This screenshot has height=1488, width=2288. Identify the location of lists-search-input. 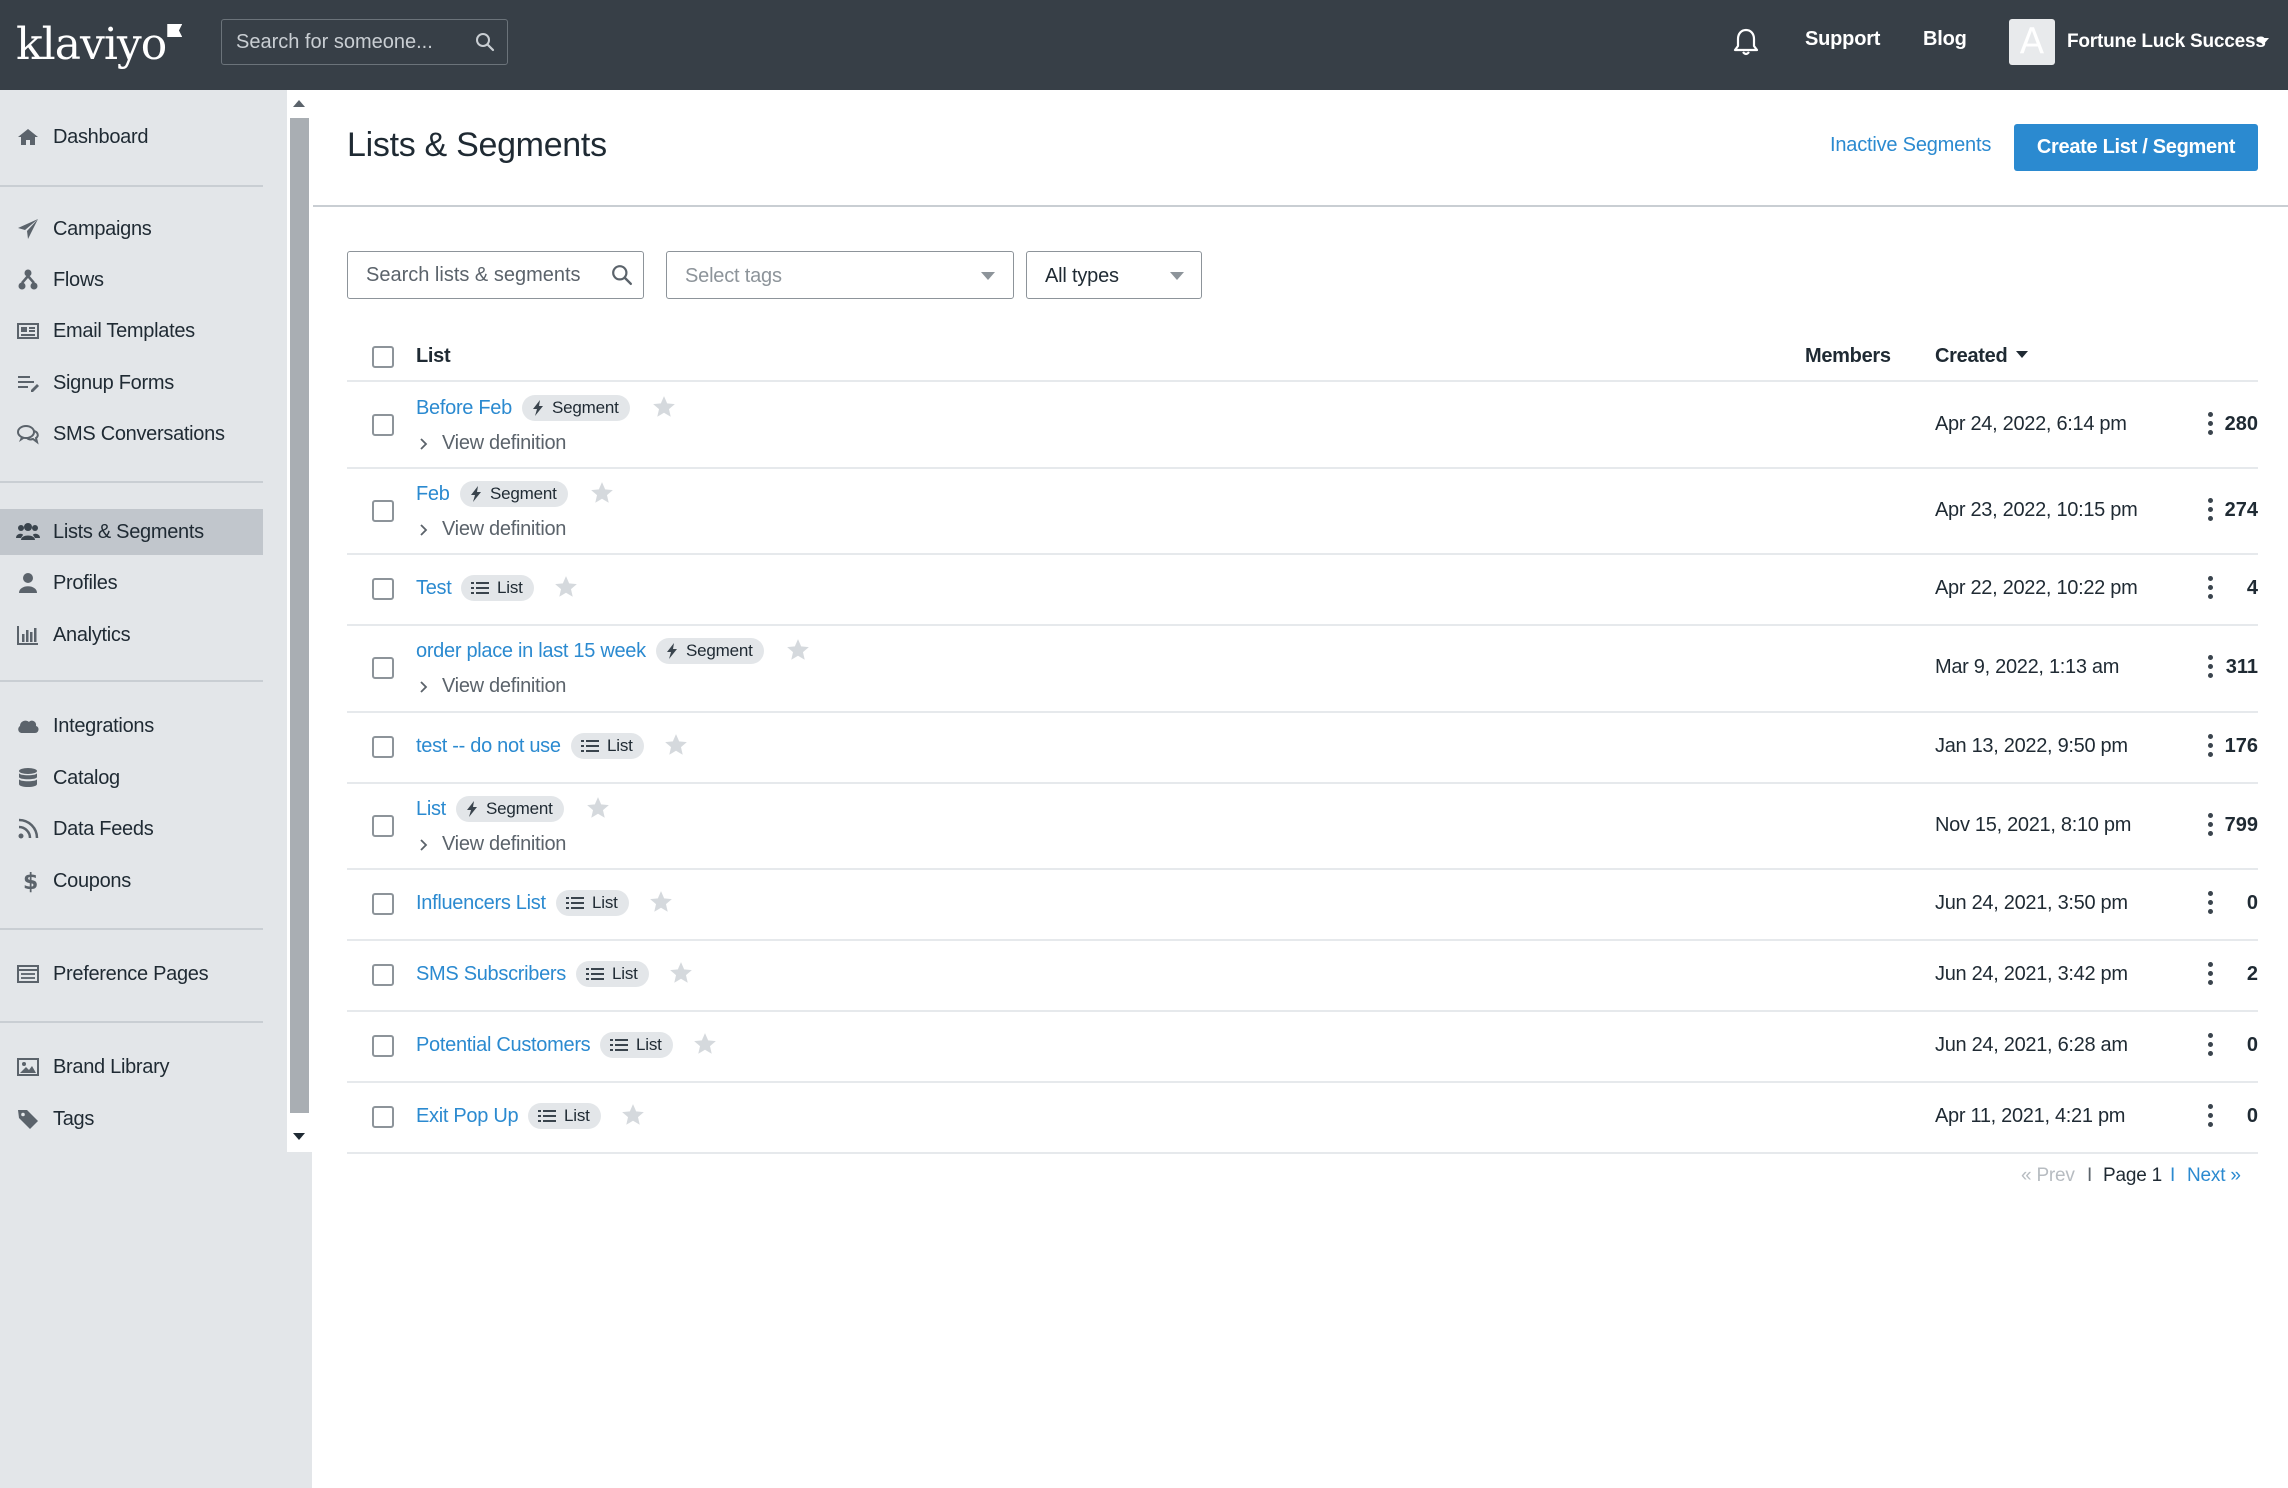
(473, 275).